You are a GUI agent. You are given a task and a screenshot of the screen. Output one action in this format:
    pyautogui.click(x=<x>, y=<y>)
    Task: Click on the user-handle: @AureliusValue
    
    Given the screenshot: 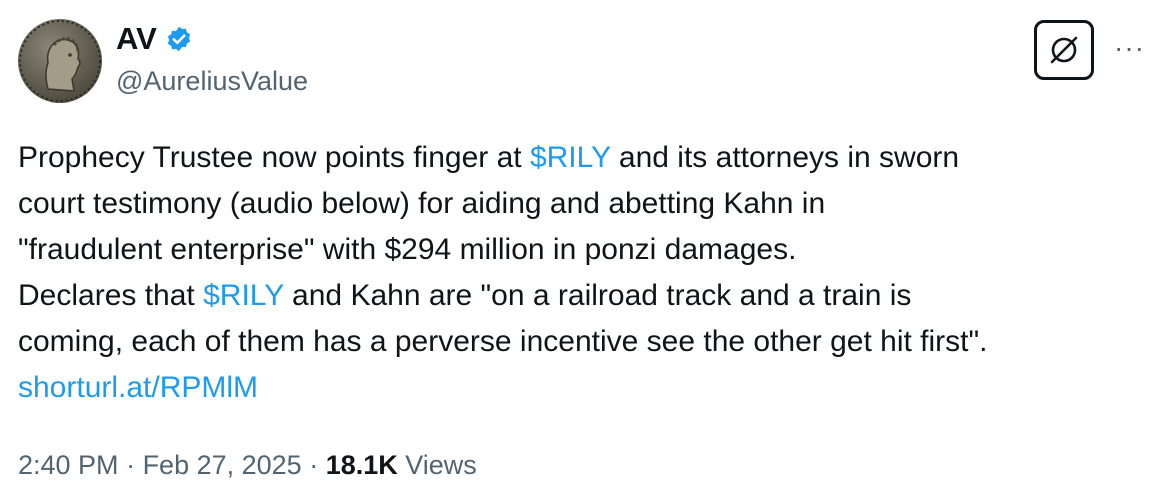 What is the action you would take?
    pyautogui.click(x=212, y=81)
    